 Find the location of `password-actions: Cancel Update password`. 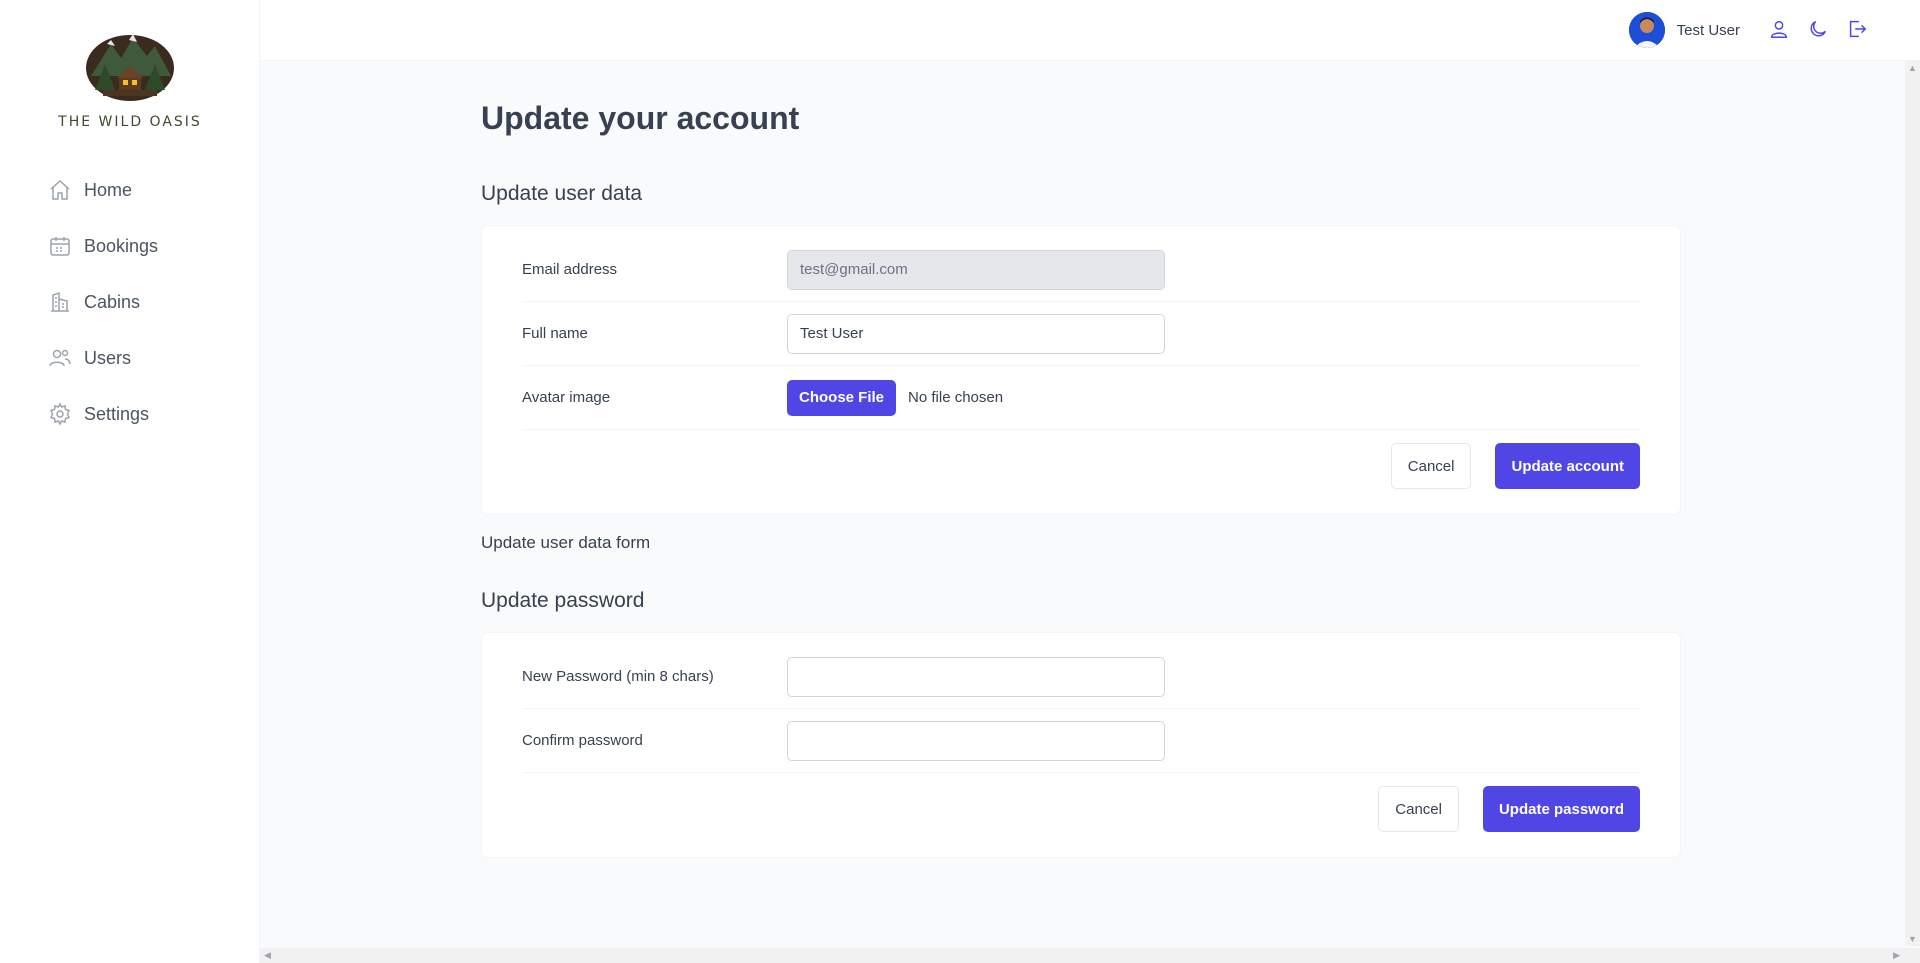

password-actions: Cancel Update password is located at coordinates (1081, 809).